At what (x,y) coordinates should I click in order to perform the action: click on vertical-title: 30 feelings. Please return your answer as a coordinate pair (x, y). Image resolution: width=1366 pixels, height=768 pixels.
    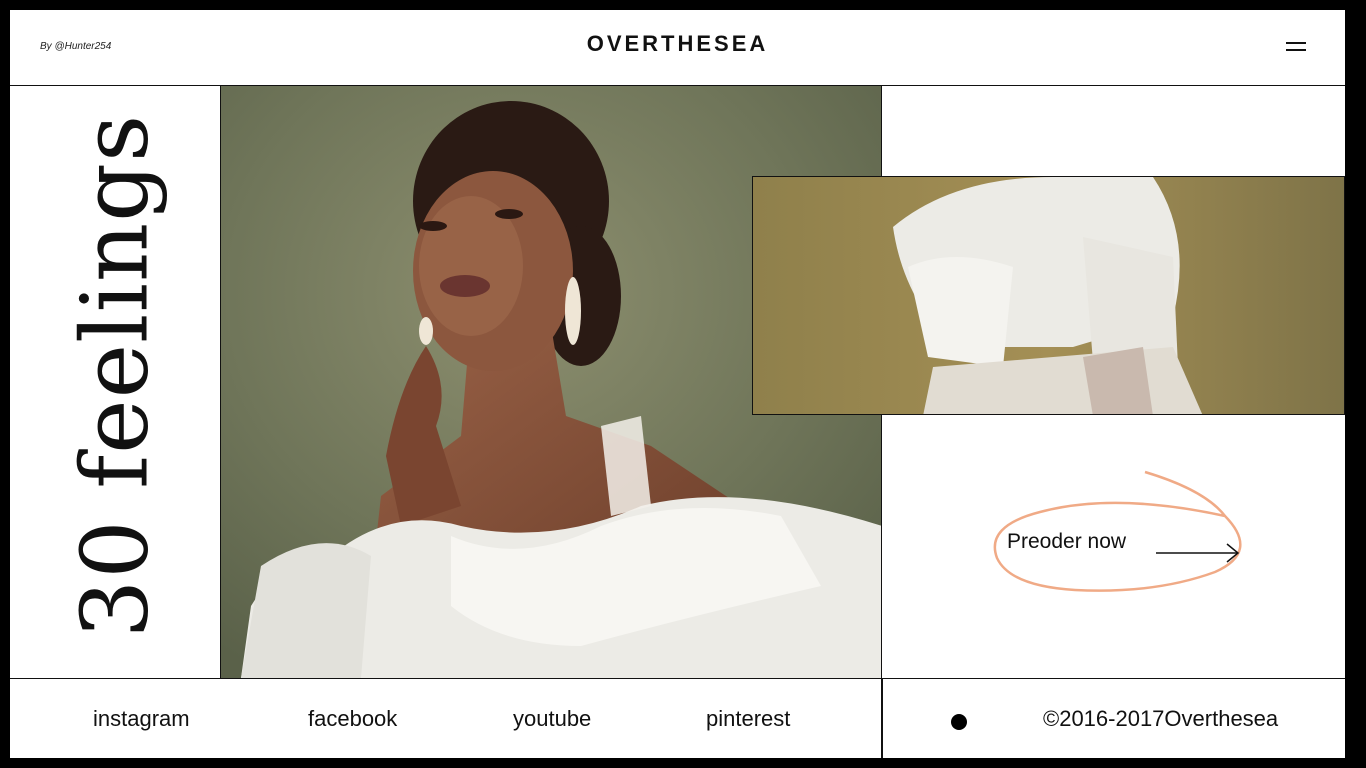
    Looking at the image, I should click on (115, 376).